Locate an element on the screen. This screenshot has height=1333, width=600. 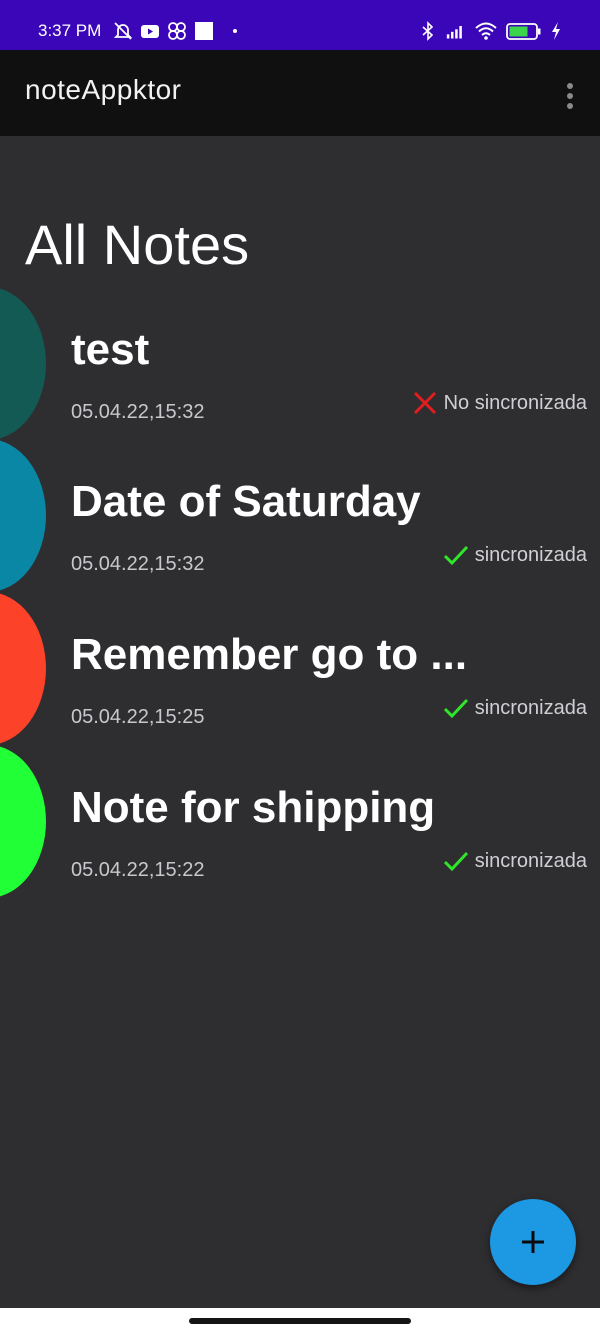
add-note-button is located at coordinates (533, 1242).